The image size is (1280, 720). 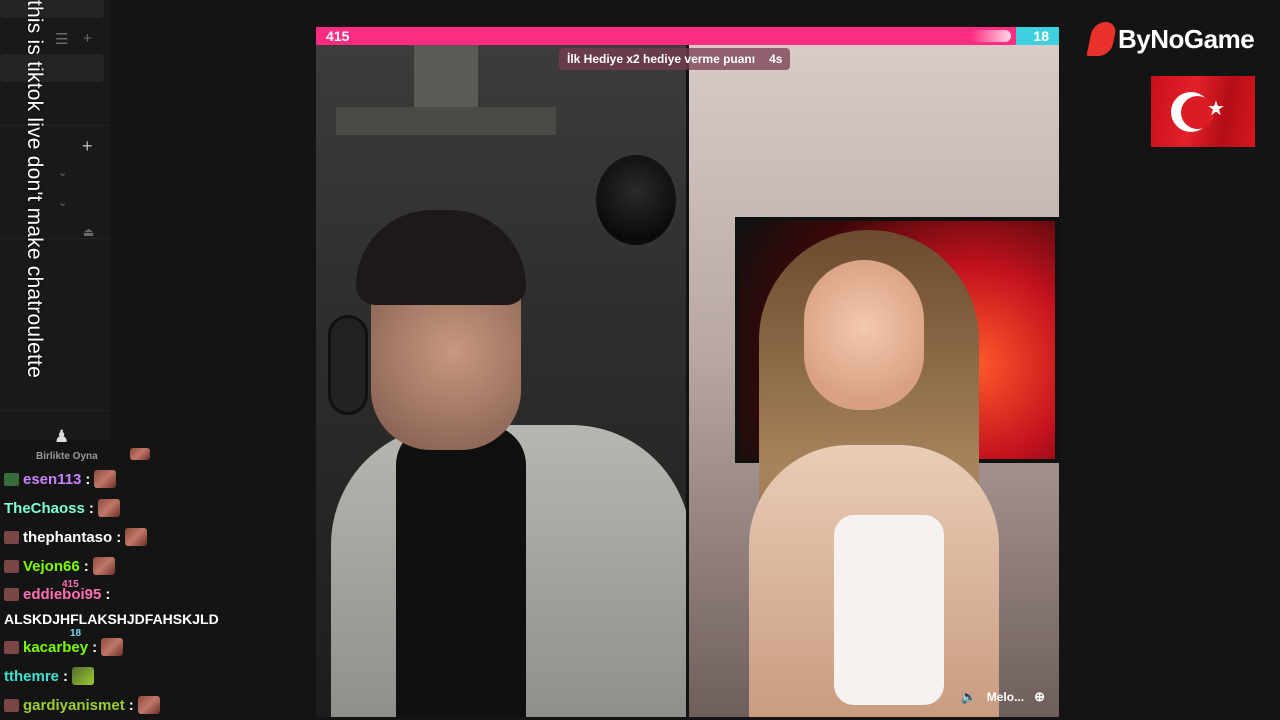 I want to click on chat-username: esen113, so click(x=52, y=479).